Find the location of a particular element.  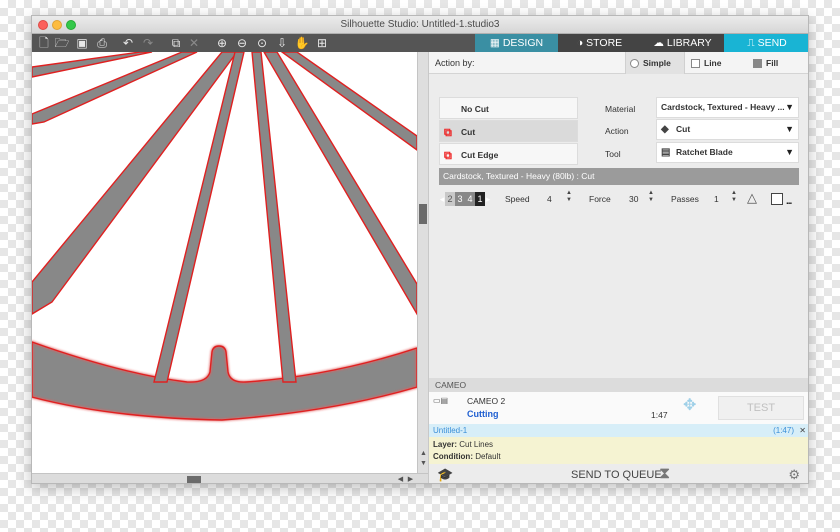

mode-line-tab: Line is located at coordinates (719, 63).